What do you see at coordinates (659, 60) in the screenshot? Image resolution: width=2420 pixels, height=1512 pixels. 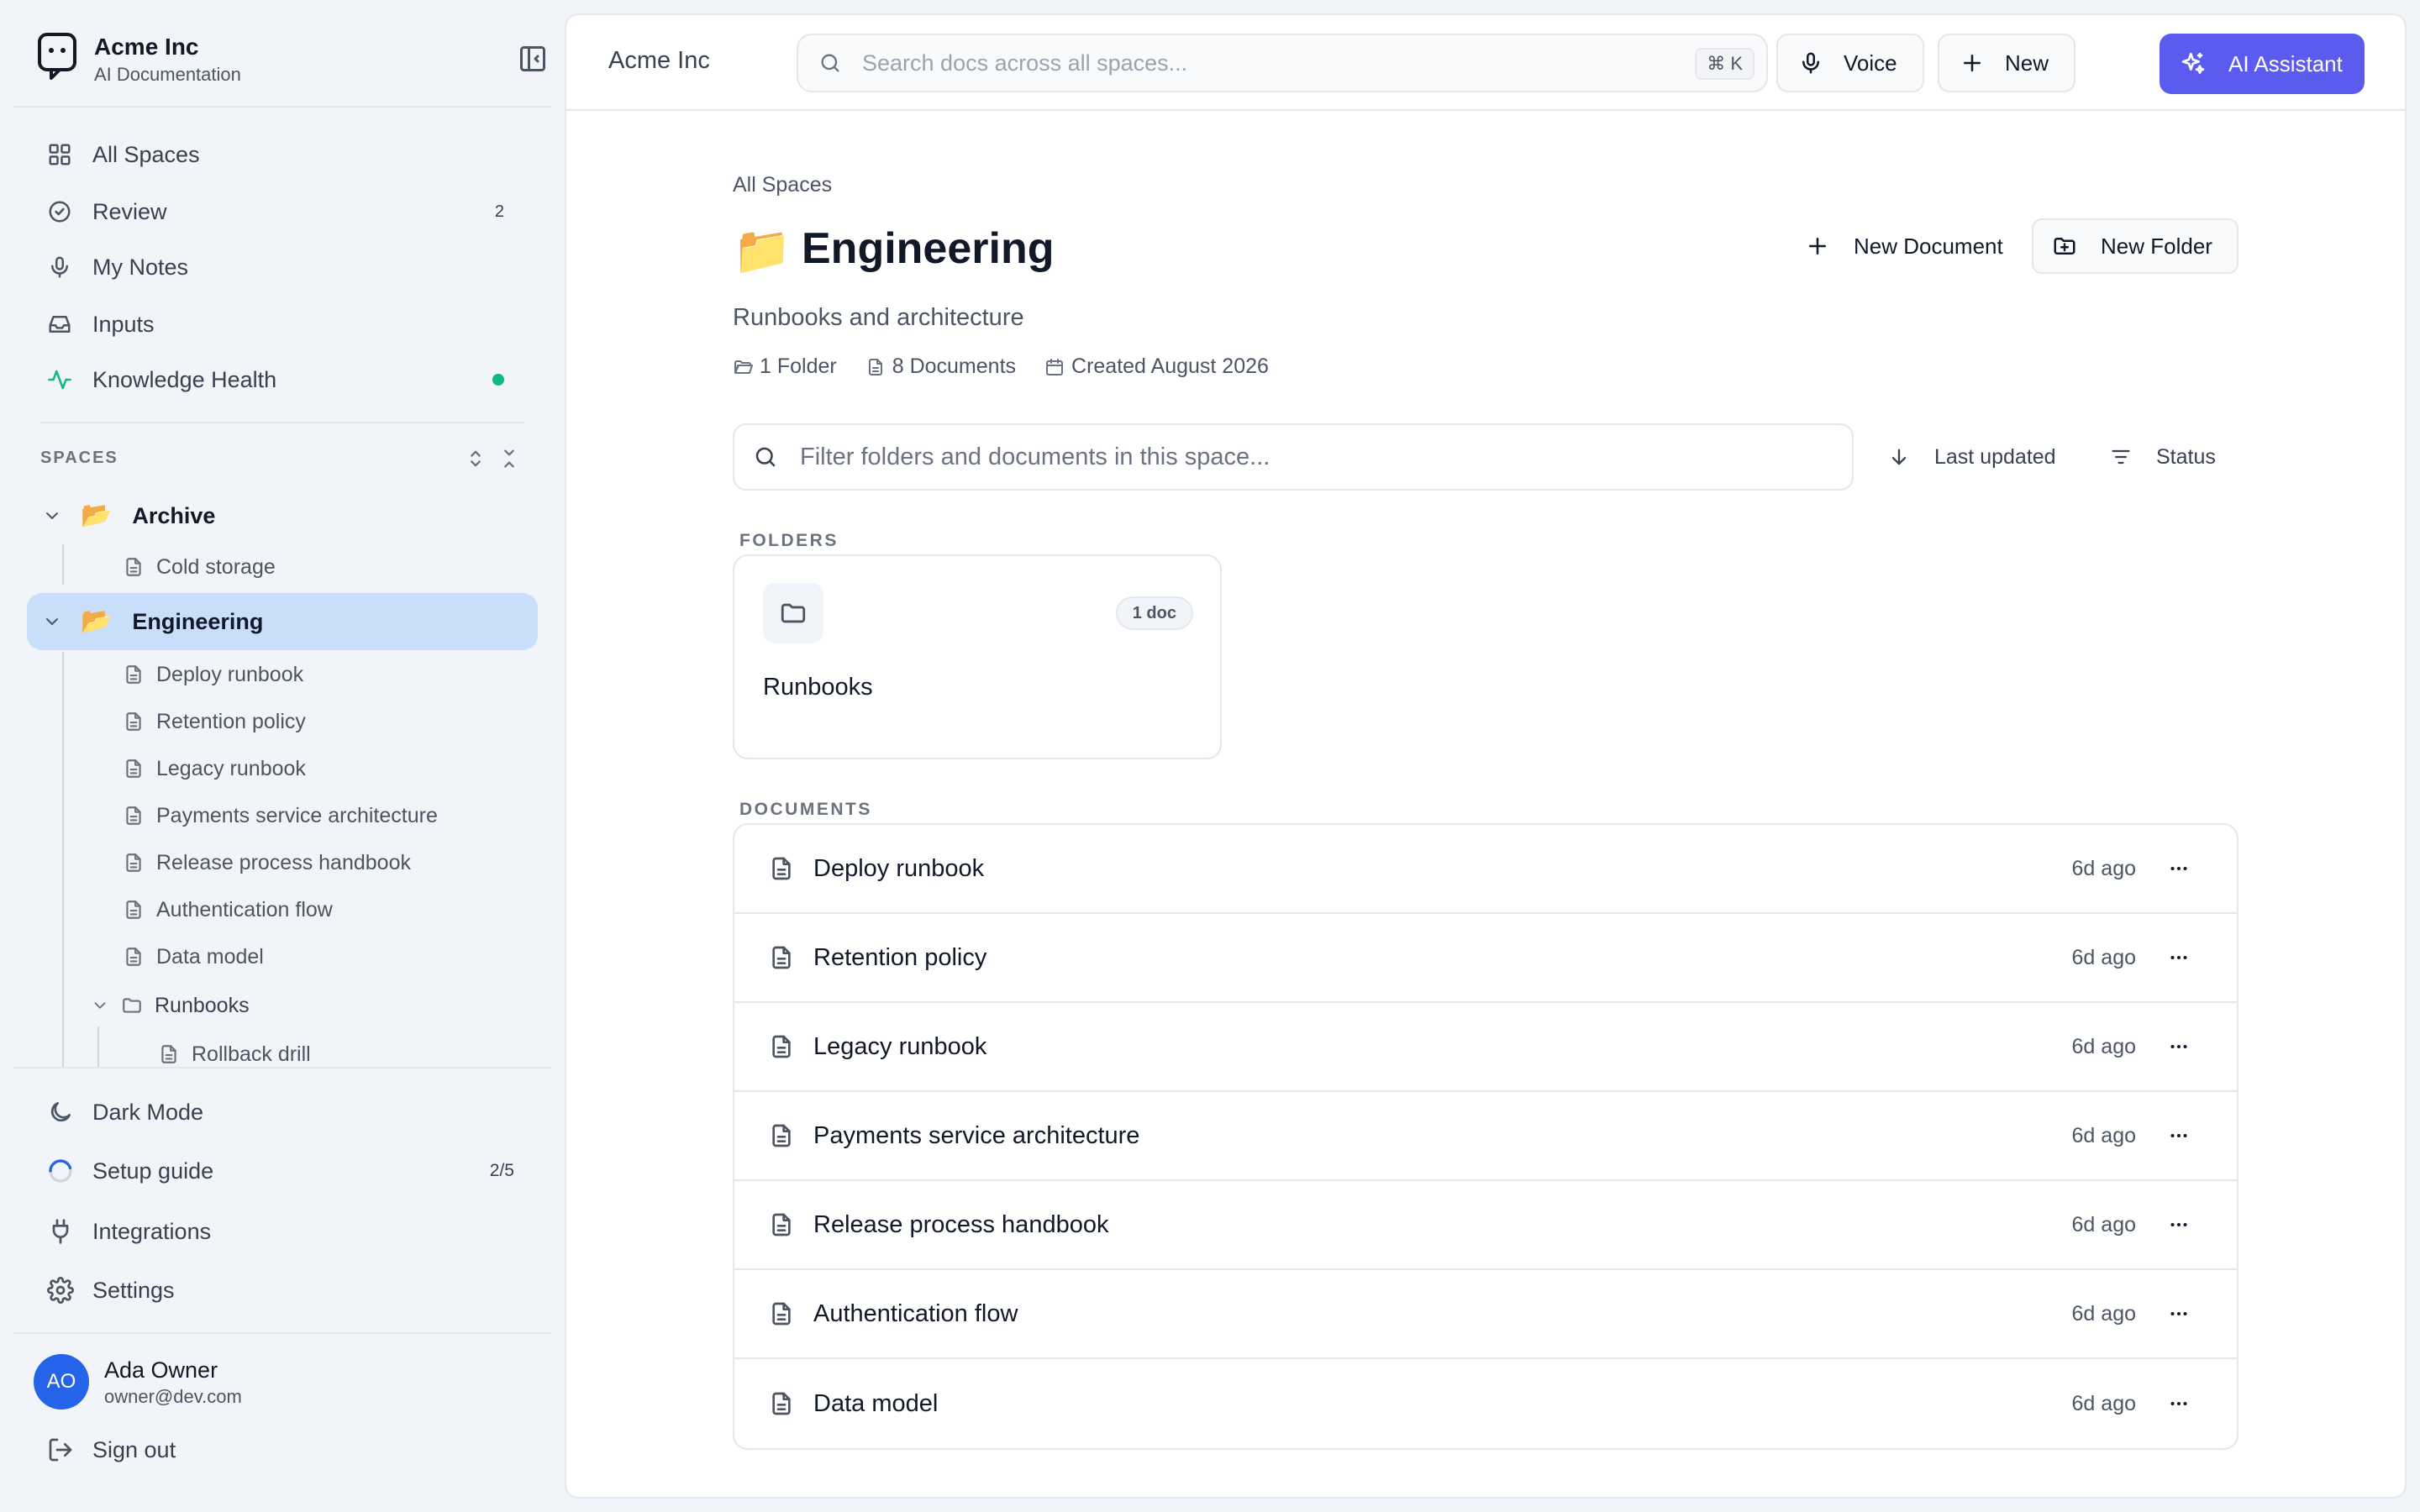 I see `workspace-title: Acme Inc` at bounding box center [659, 60].